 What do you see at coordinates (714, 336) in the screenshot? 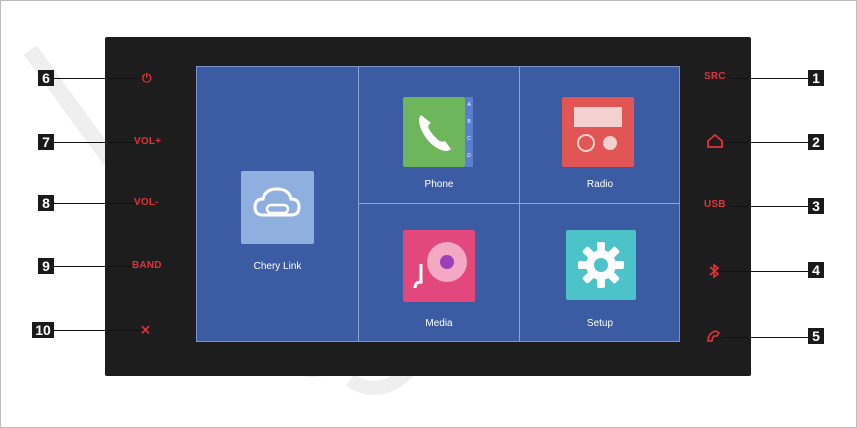
I see `hang-up-icon` at bounding box center [714, 336].